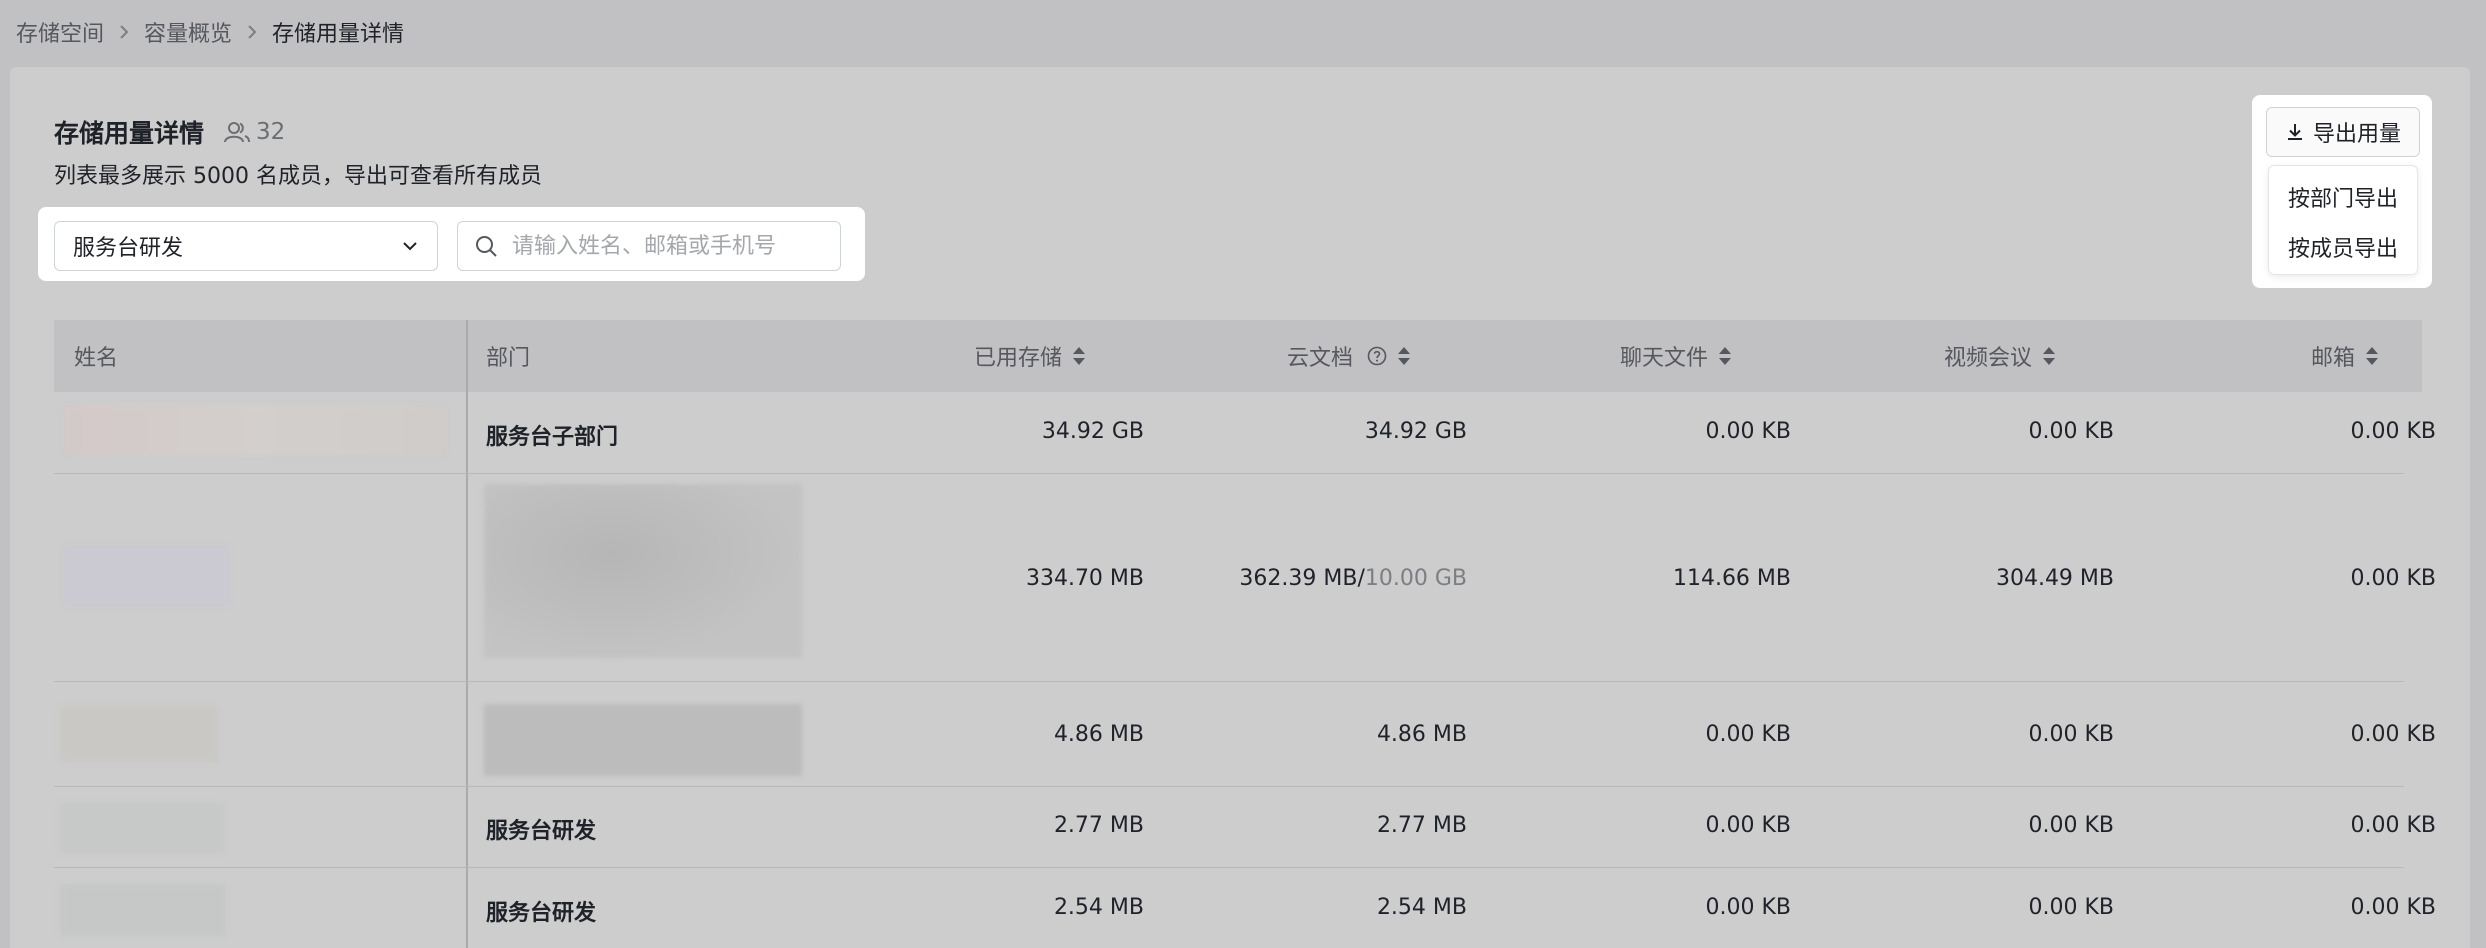  Describe the element at coordinates (128, 248) in the screenshot. I see `department-select-value: 服务台研发` at that location.